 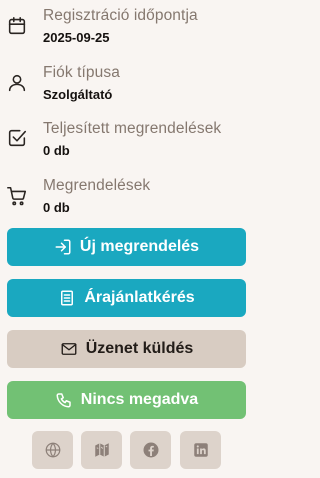 I want to click on new-order-button: Új megrendelés, so click(x=126, y=247).